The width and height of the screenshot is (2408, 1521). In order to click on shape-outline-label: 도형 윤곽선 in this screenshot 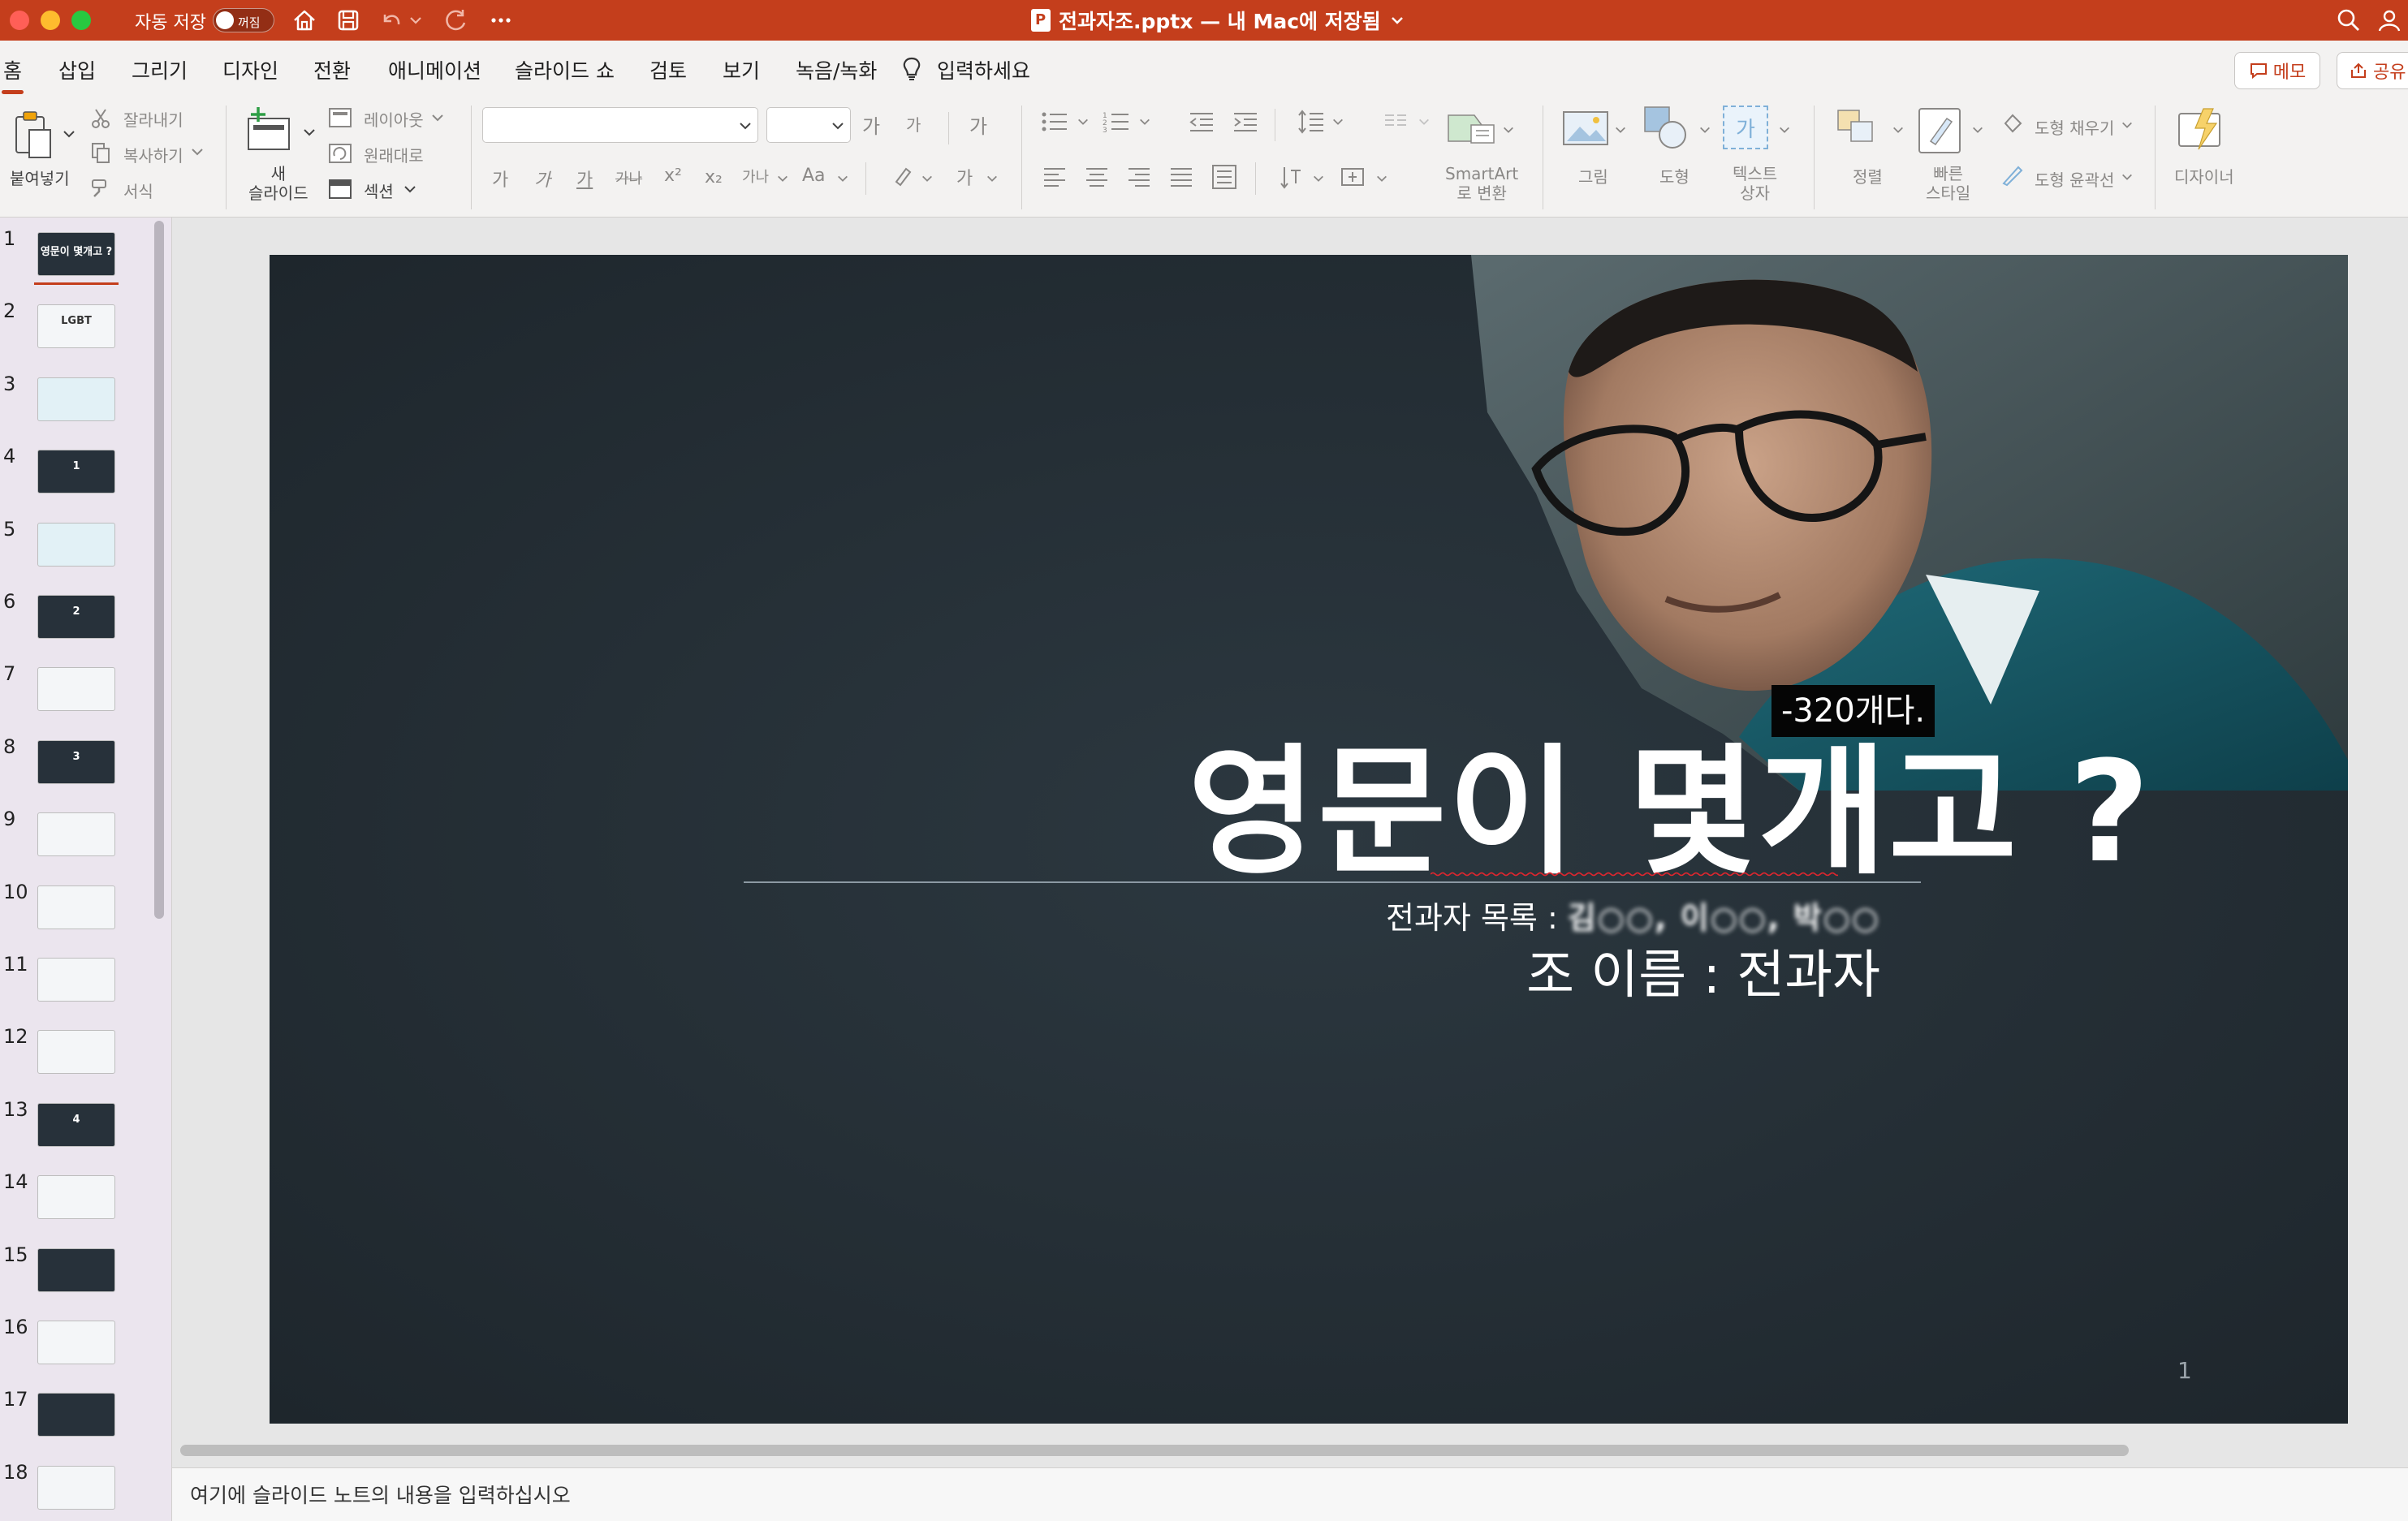, I will do `click(2074, 179)`.